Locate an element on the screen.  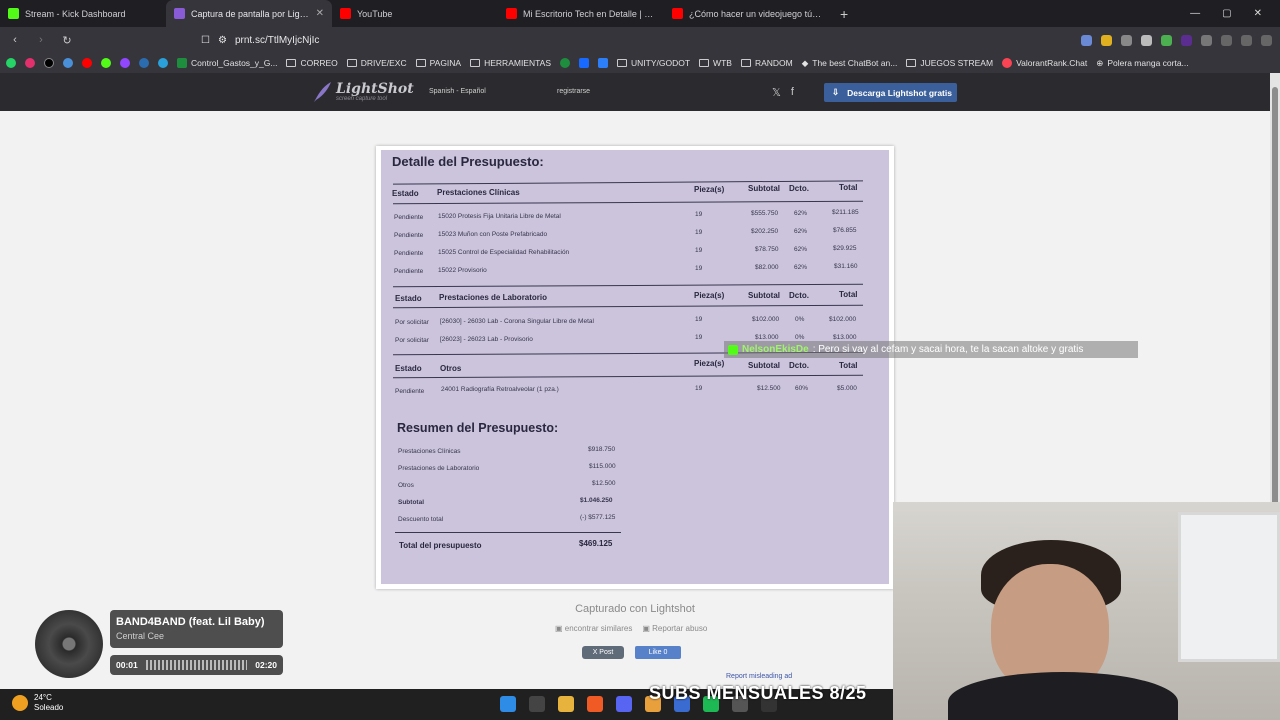
report-abuse-label: Reportar abuso is located at coordinates (680, 628).